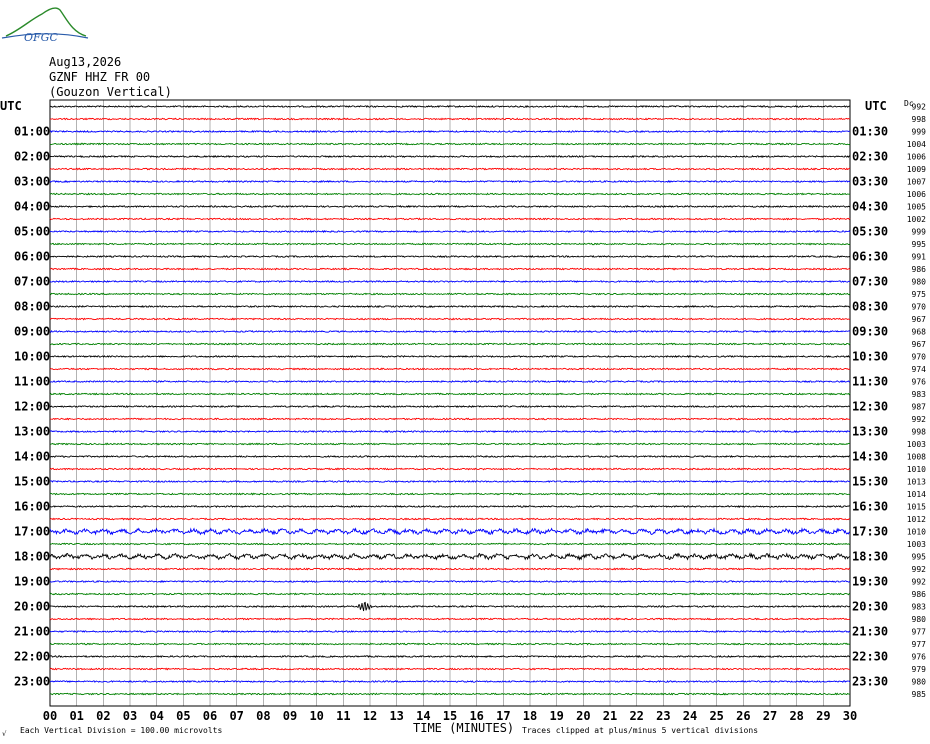 This screenshot has height=744, width=930. What do you see at coordinates (32, 207) in the screenshot?
I see `left-hour-label: 04:00` at bounding box center [32, 207].